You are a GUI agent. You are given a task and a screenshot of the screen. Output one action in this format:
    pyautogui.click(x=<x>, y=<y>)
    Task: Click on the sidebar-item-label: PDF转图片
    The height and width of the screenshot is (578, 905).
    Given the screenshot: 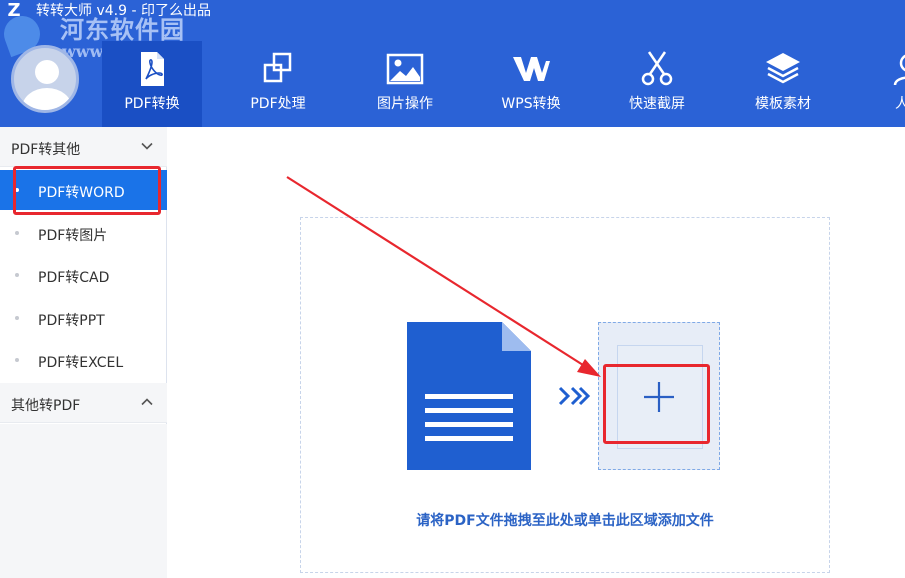 What is the action you would take?
    pyautogui.click(x=73, y=236)
    